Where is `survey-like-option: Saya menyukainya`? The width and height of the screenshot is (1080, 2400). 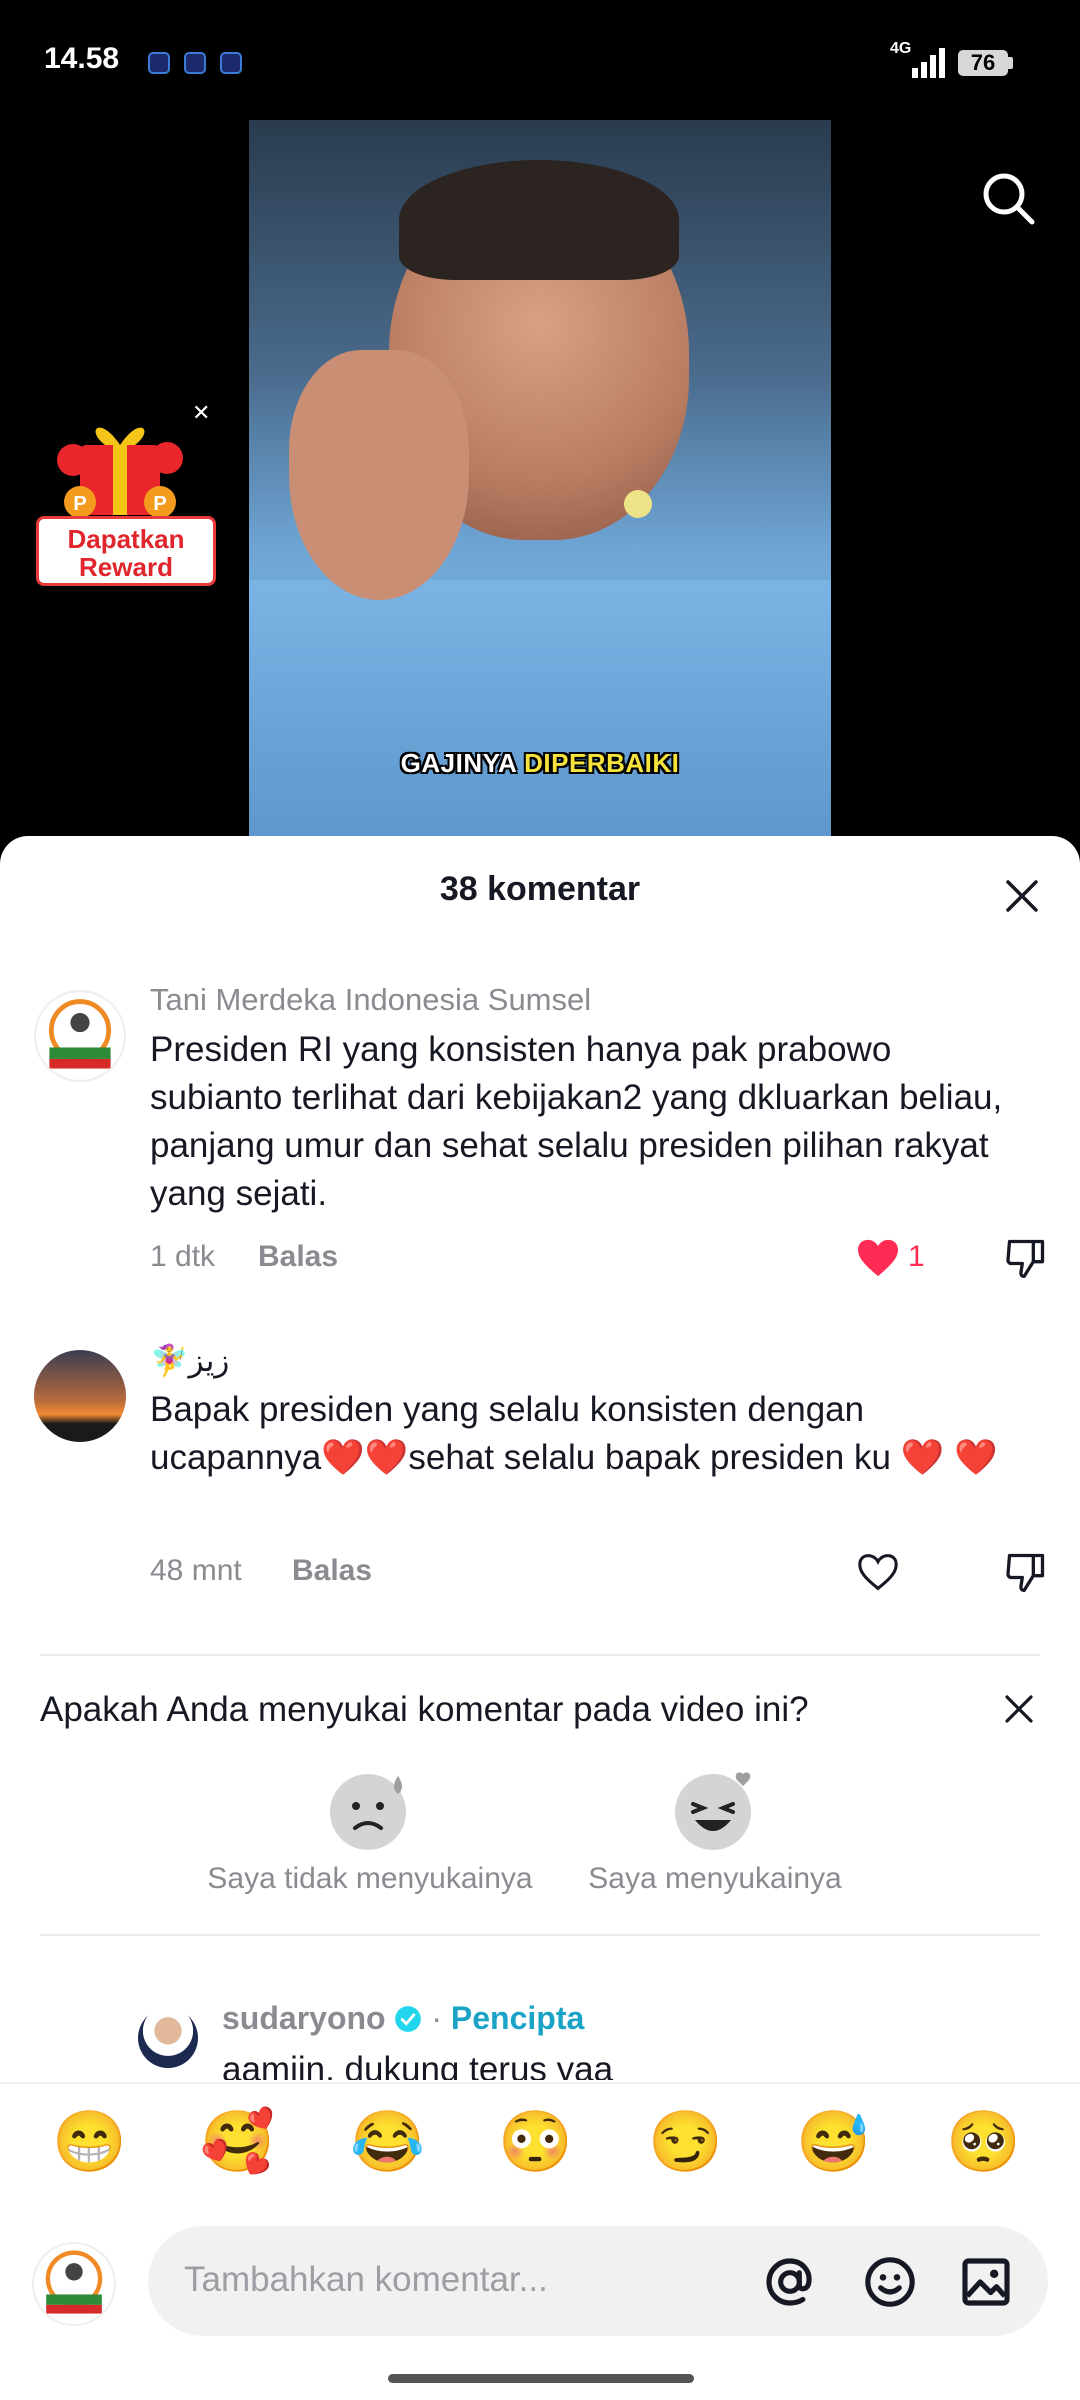 survey-like-option: Saya menyukainya is located at coordinates (715, 1831).